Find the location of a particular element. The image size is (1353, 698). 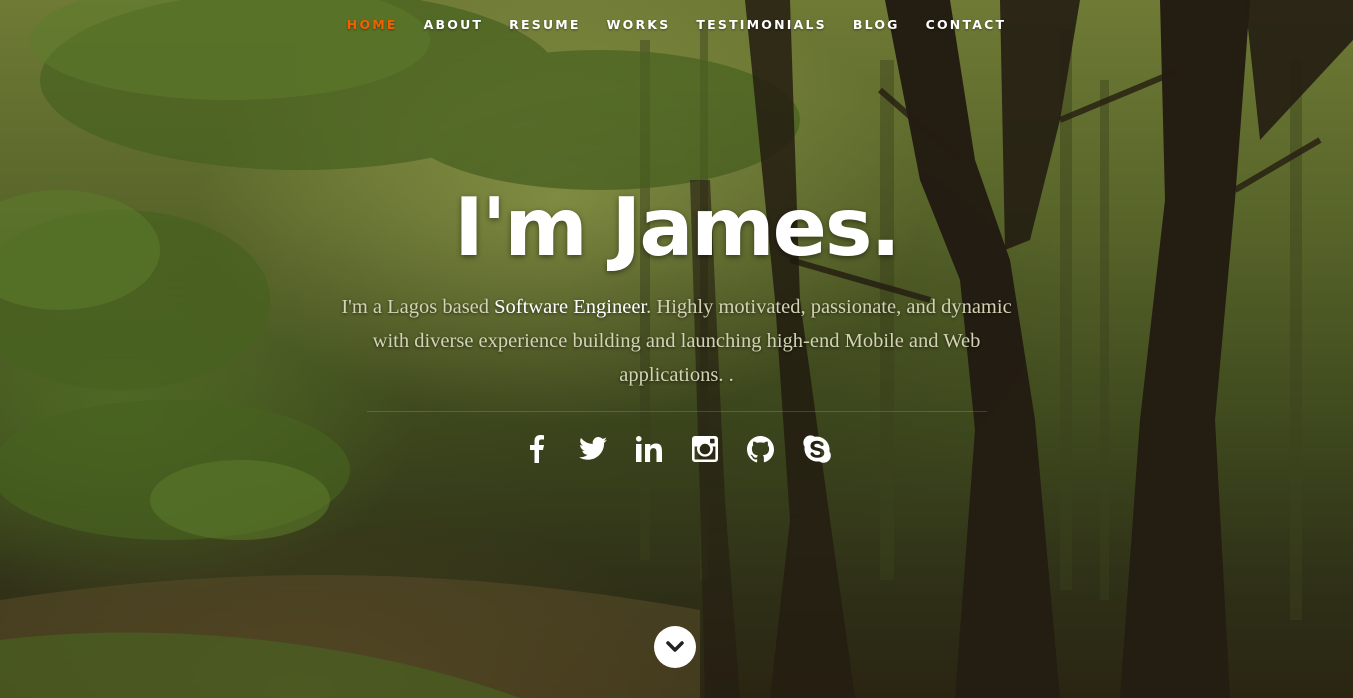

intro-before: I'm a Lagos based is located at coordinates (418, 307).